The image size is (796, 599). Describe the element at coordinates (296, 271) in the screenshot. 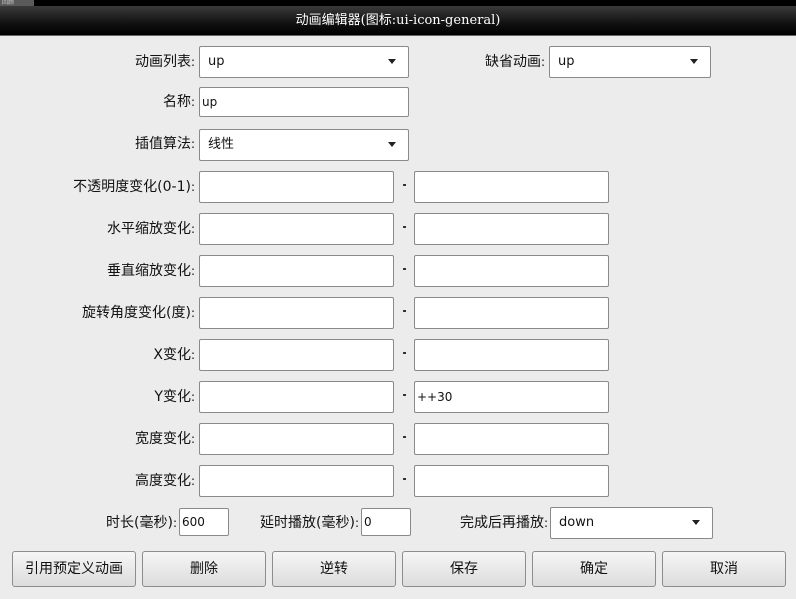

I see `vscale-from-input` at that location.